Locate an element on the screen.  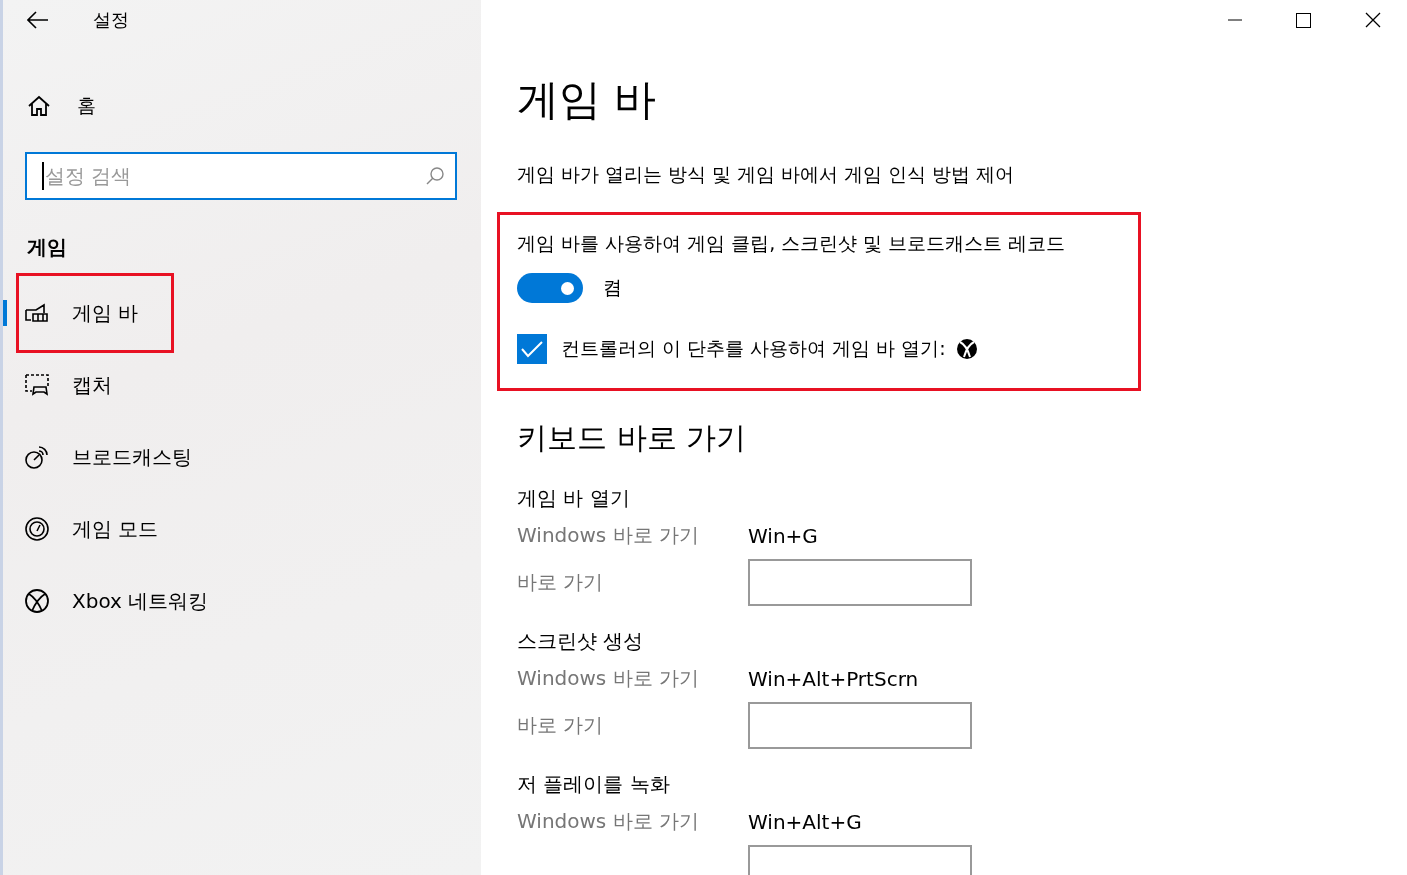
setting-label: 게임 바를 사용하여 게임 클립, 스크린샷 및 브로드캐스트 레코드 is located at coordinates (792, 243).